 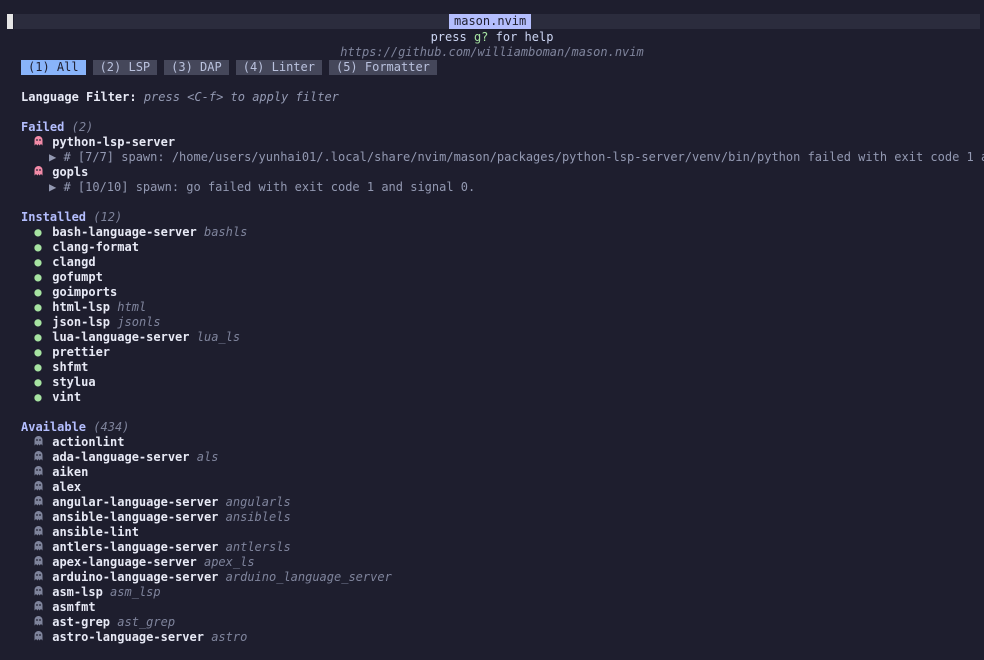 What do you see at coordinates (229, 637) in the screenshot?
I see `package-alias: astro` at bounding box center [229, 637].